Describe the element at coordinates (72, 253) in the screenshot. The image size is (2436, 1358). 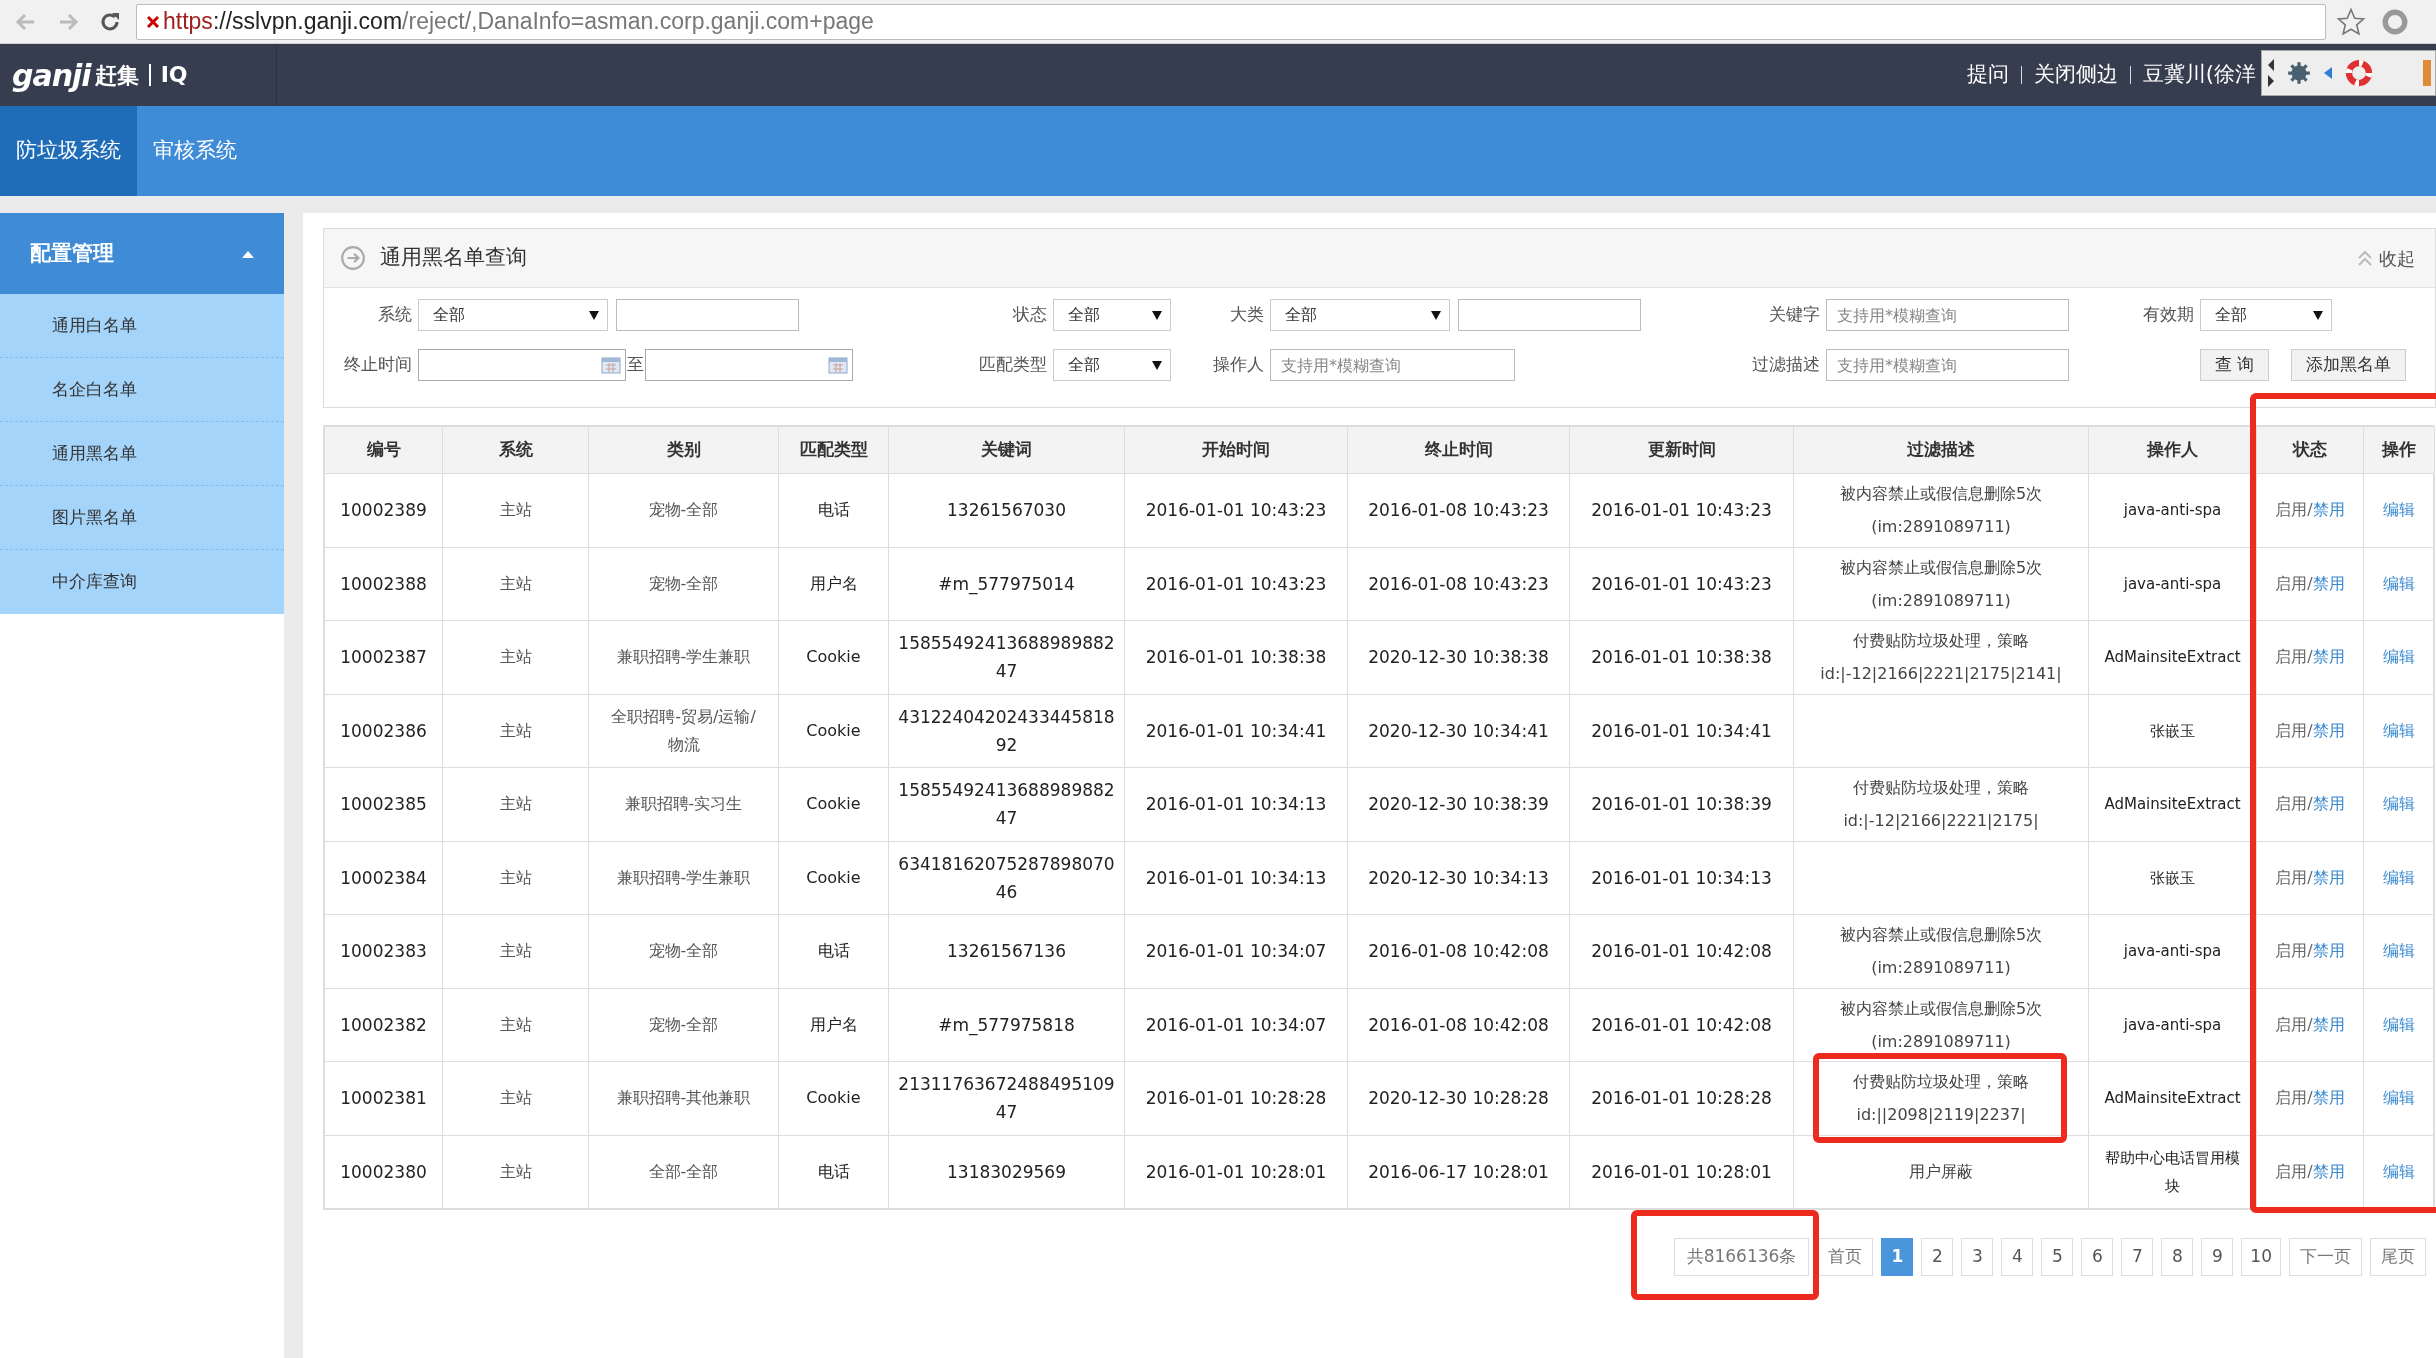
I see `sidebar-title: 配置管理` at that location.